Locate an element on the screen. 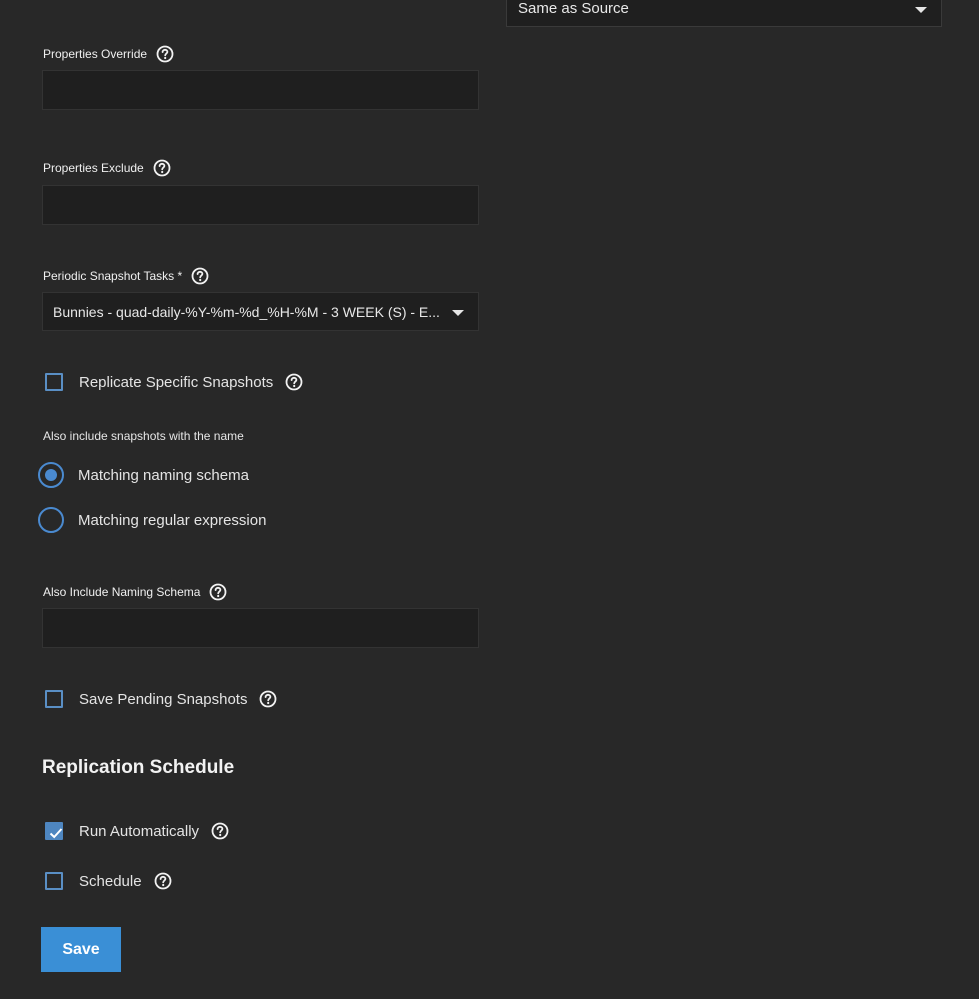 This screenshot has height=999, width=979. radio-matching-naming-schema: Matching naming schema is located at coordinates (143, 475).